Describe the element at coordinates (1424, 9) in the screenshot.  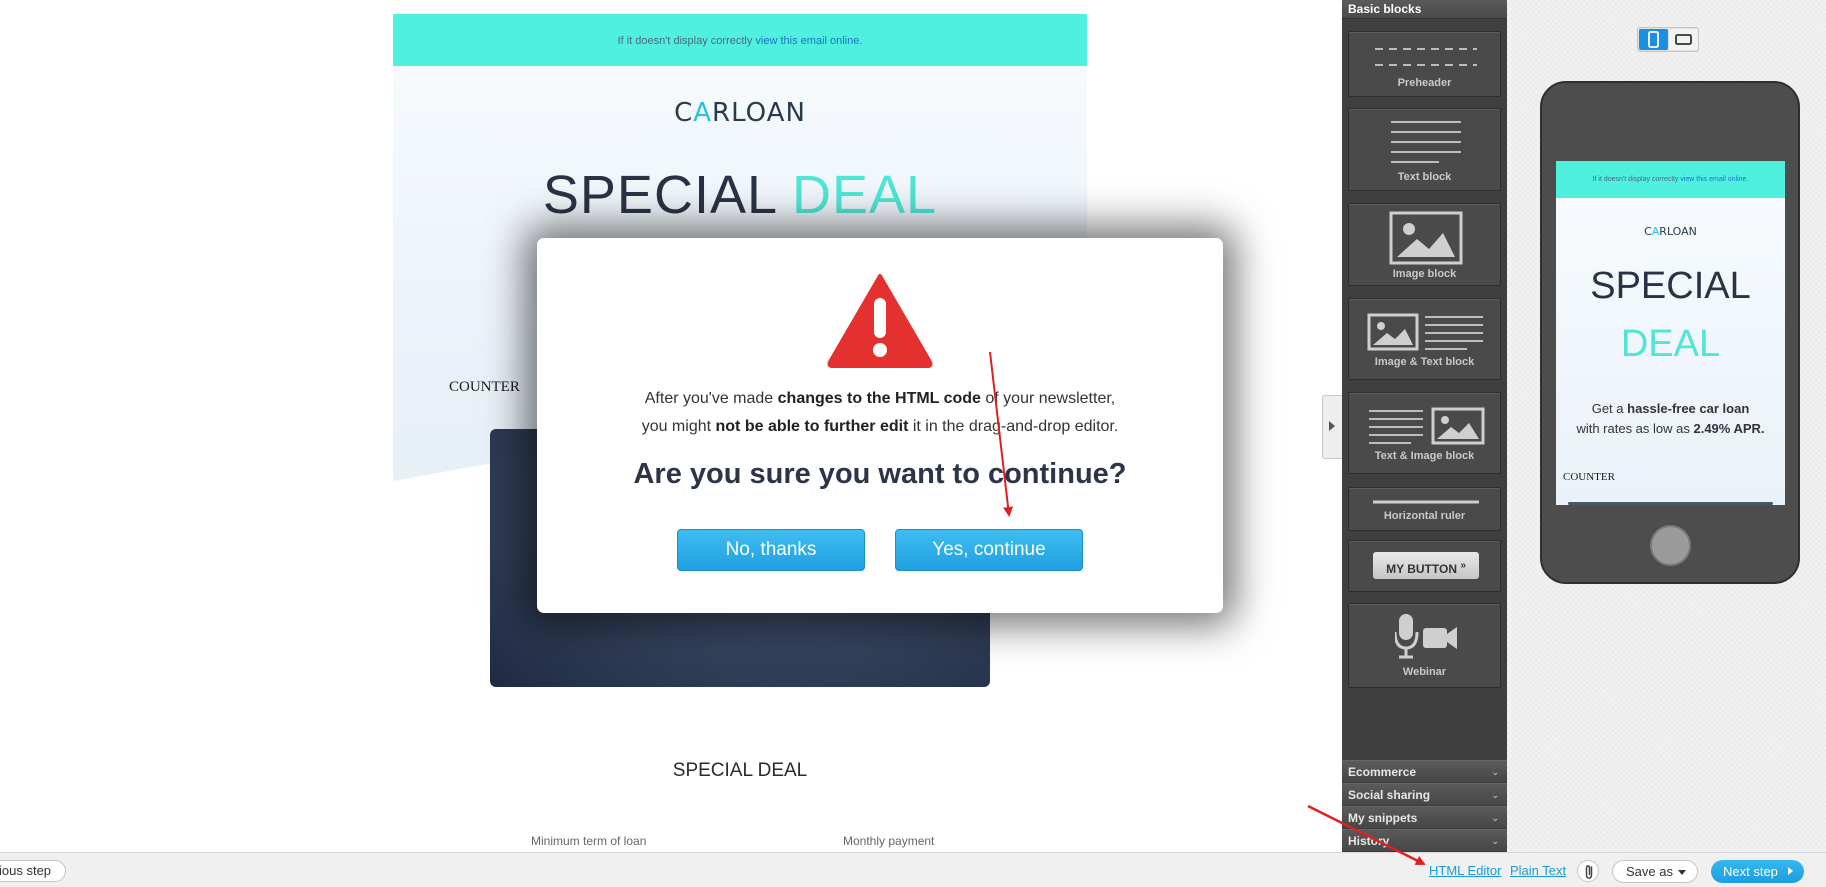
I see `basic-blocks-header: Basic blocks` at that location.